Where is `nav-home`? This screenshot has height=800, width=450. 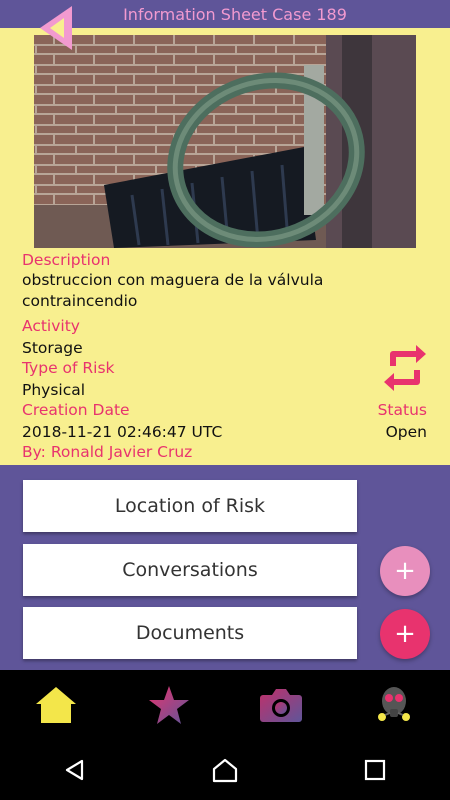
nav-home is located at coordinates (56, 705).